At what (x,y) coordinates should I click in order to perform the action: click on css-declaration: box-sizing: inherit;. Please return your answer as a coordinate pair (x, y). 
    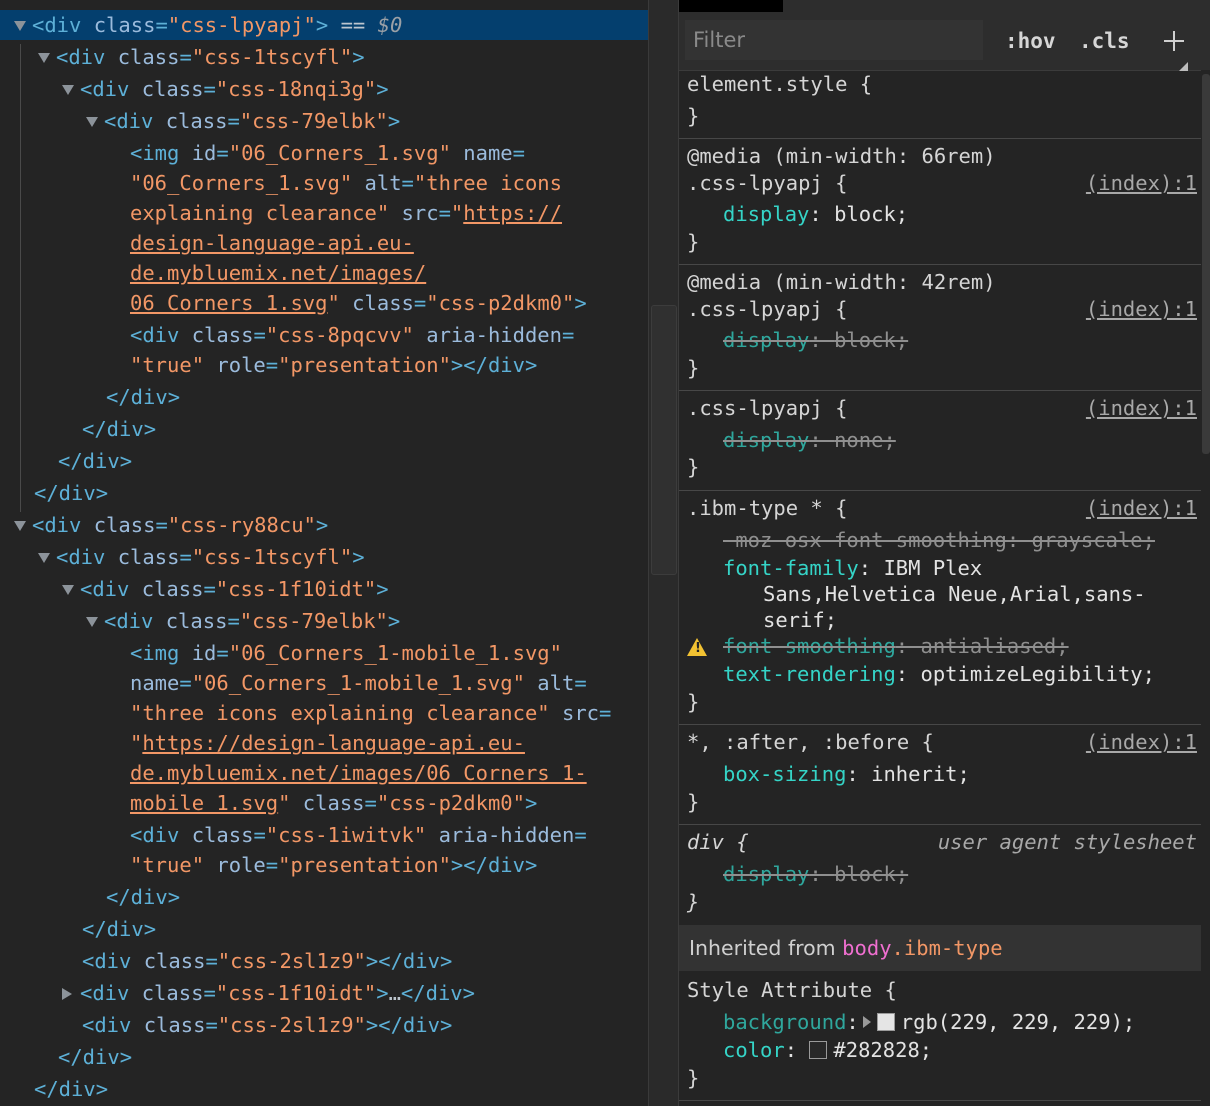
    Looking at the image, I should click on (846, 774).